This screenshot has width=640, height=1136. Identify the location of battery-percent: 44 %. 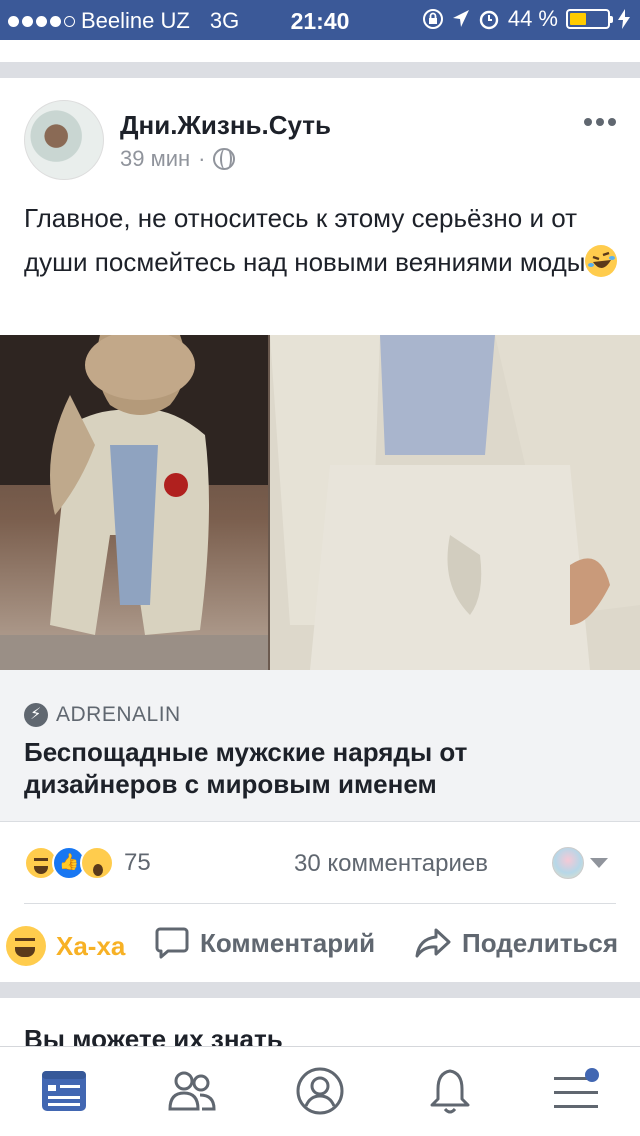
(532, 18).